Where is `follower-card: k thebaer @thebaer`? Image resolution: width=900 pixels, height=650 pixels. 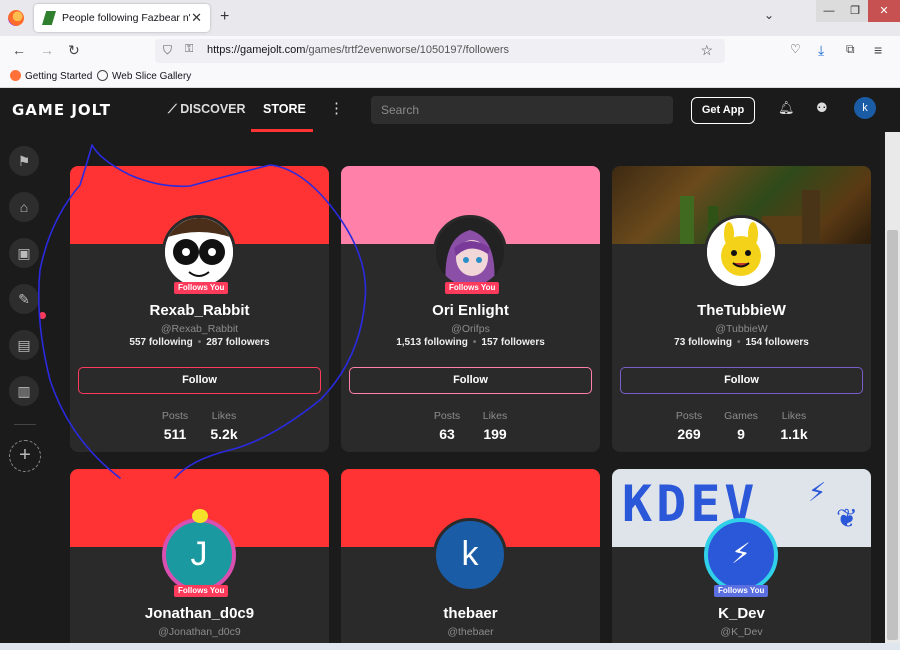
follower-card: k thebaer @thebaer is located at coordinates (470, 559).